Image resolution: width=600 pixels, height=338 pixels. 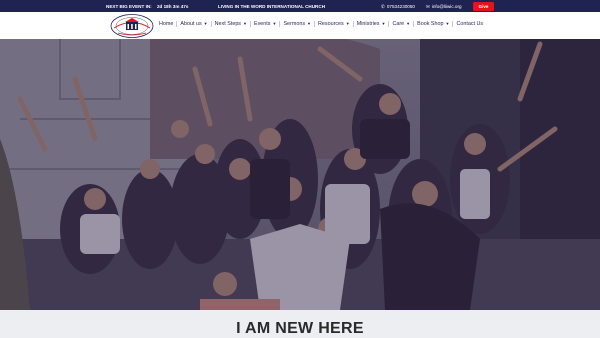 What do you see at coordinates (430, 24) in the screenshot?
I see `nav-book-shop-label: Book Shop` at bounding box center [430, 24].